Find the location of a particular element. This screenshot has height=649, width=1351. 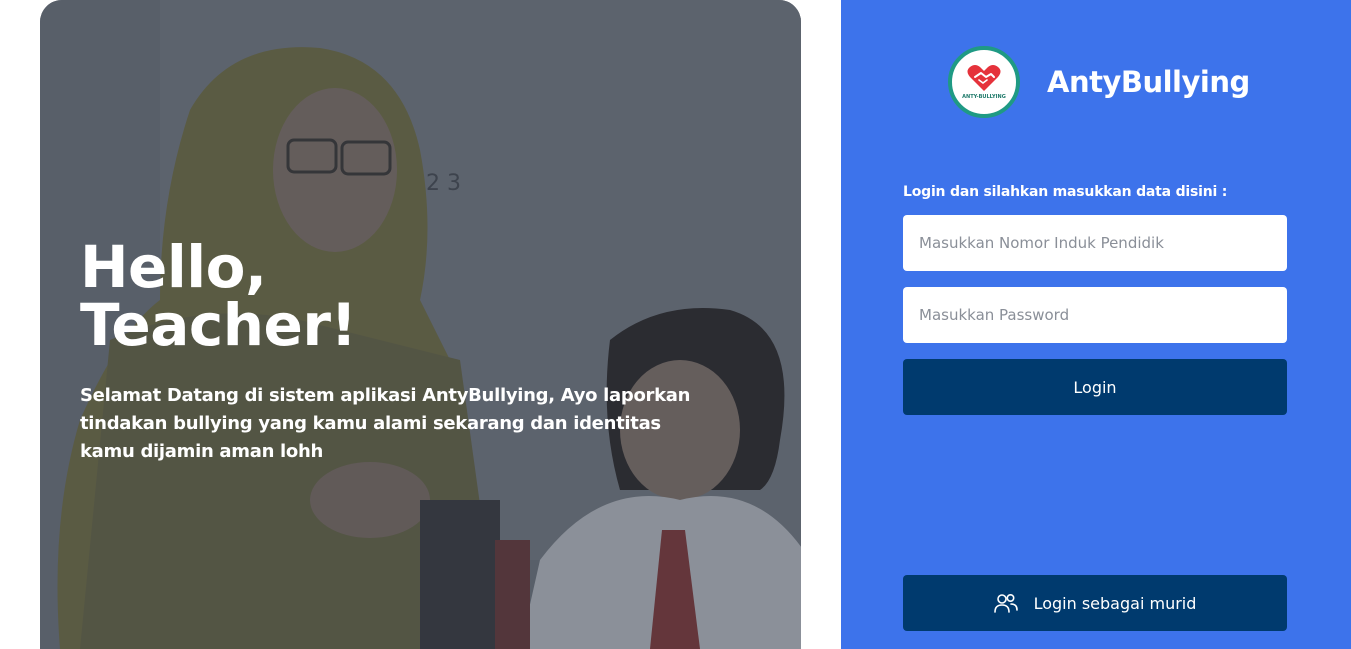

heart-handshake-icon is located at coordinates (984, 78).